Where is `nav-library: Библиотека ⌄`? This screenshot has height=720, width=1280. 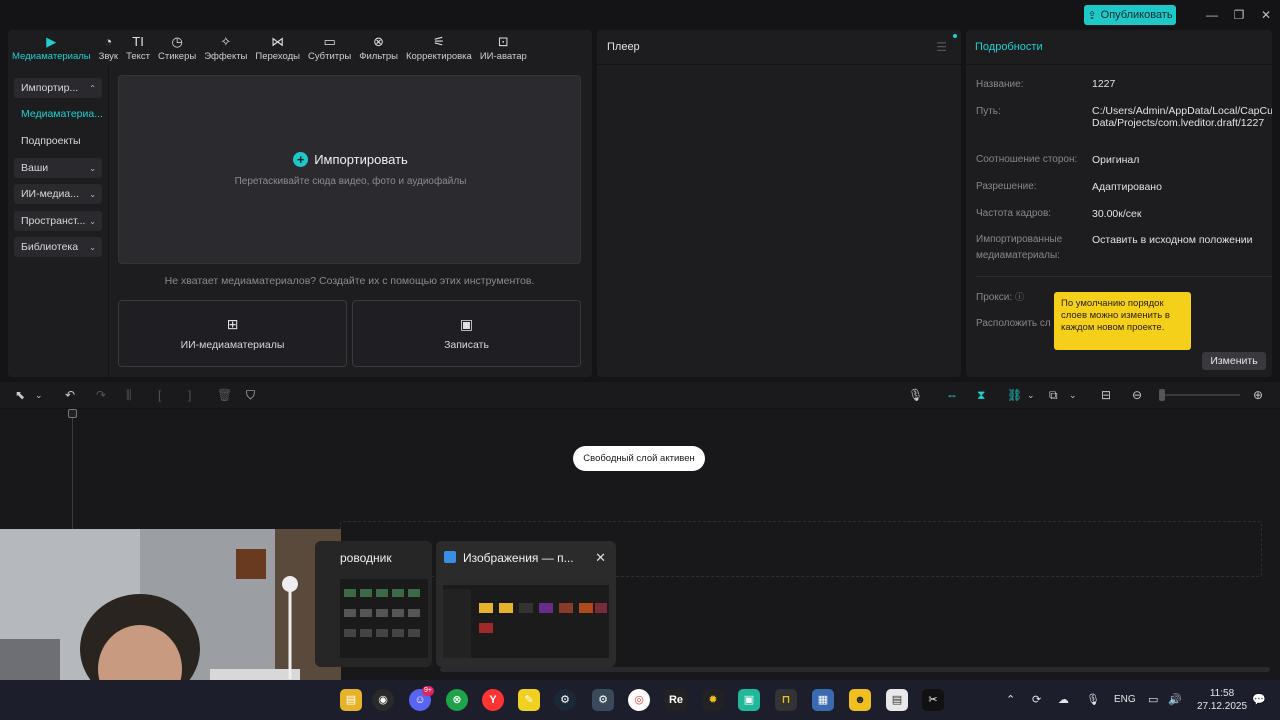
nav-library: Библиотека ⌄ is located at coordinates (58, 247).